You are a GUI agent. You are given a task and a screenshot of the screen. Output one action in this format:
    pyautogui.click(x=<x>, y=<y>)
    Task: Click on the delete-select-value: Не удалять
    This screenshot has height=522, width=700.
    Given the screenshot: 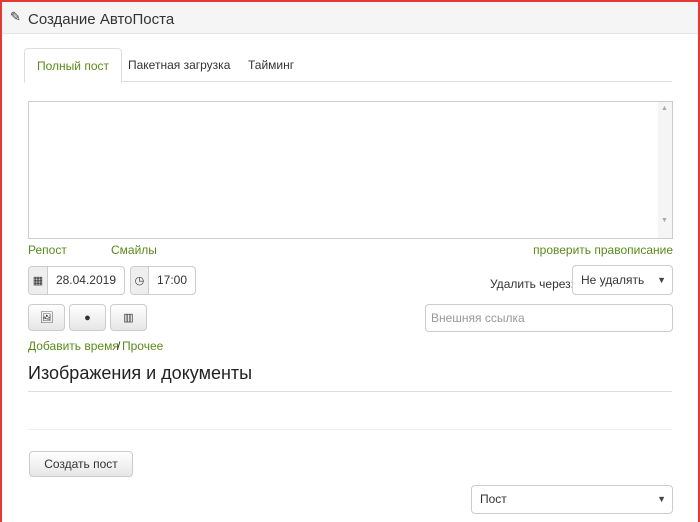 What is the action you would take?
    pyautogui.click(x=613, y=280)
    